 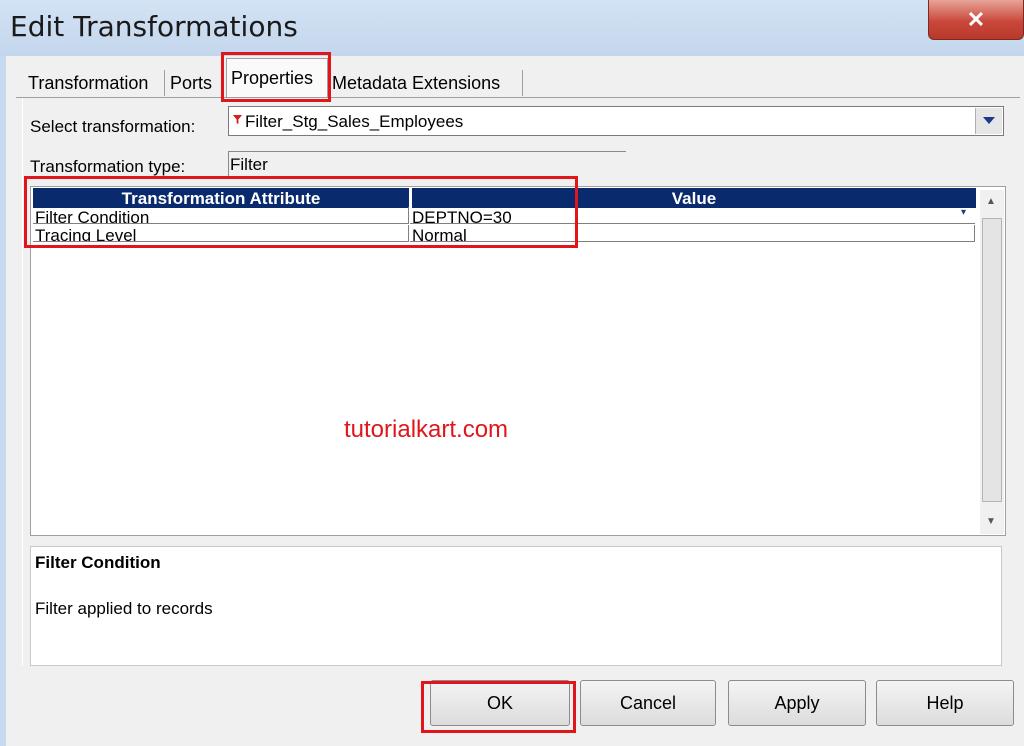 I want to click on tab-ports: Ports, so click(x=191, y=83).